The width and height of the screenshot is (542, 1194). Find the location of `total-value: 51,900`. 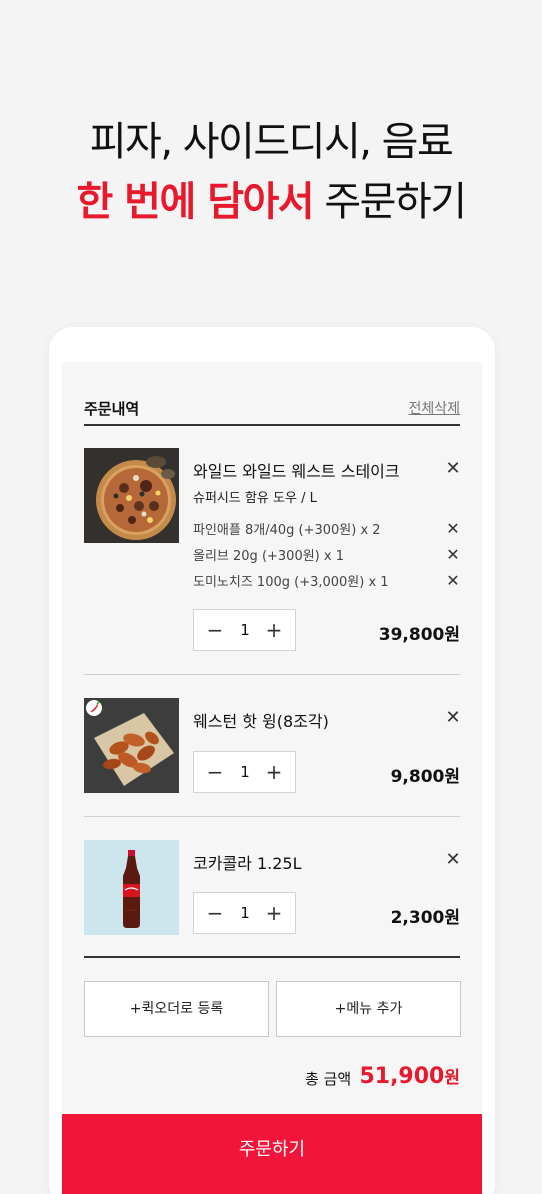

total-value: 51,900 is located at coordinates (402, 1076).